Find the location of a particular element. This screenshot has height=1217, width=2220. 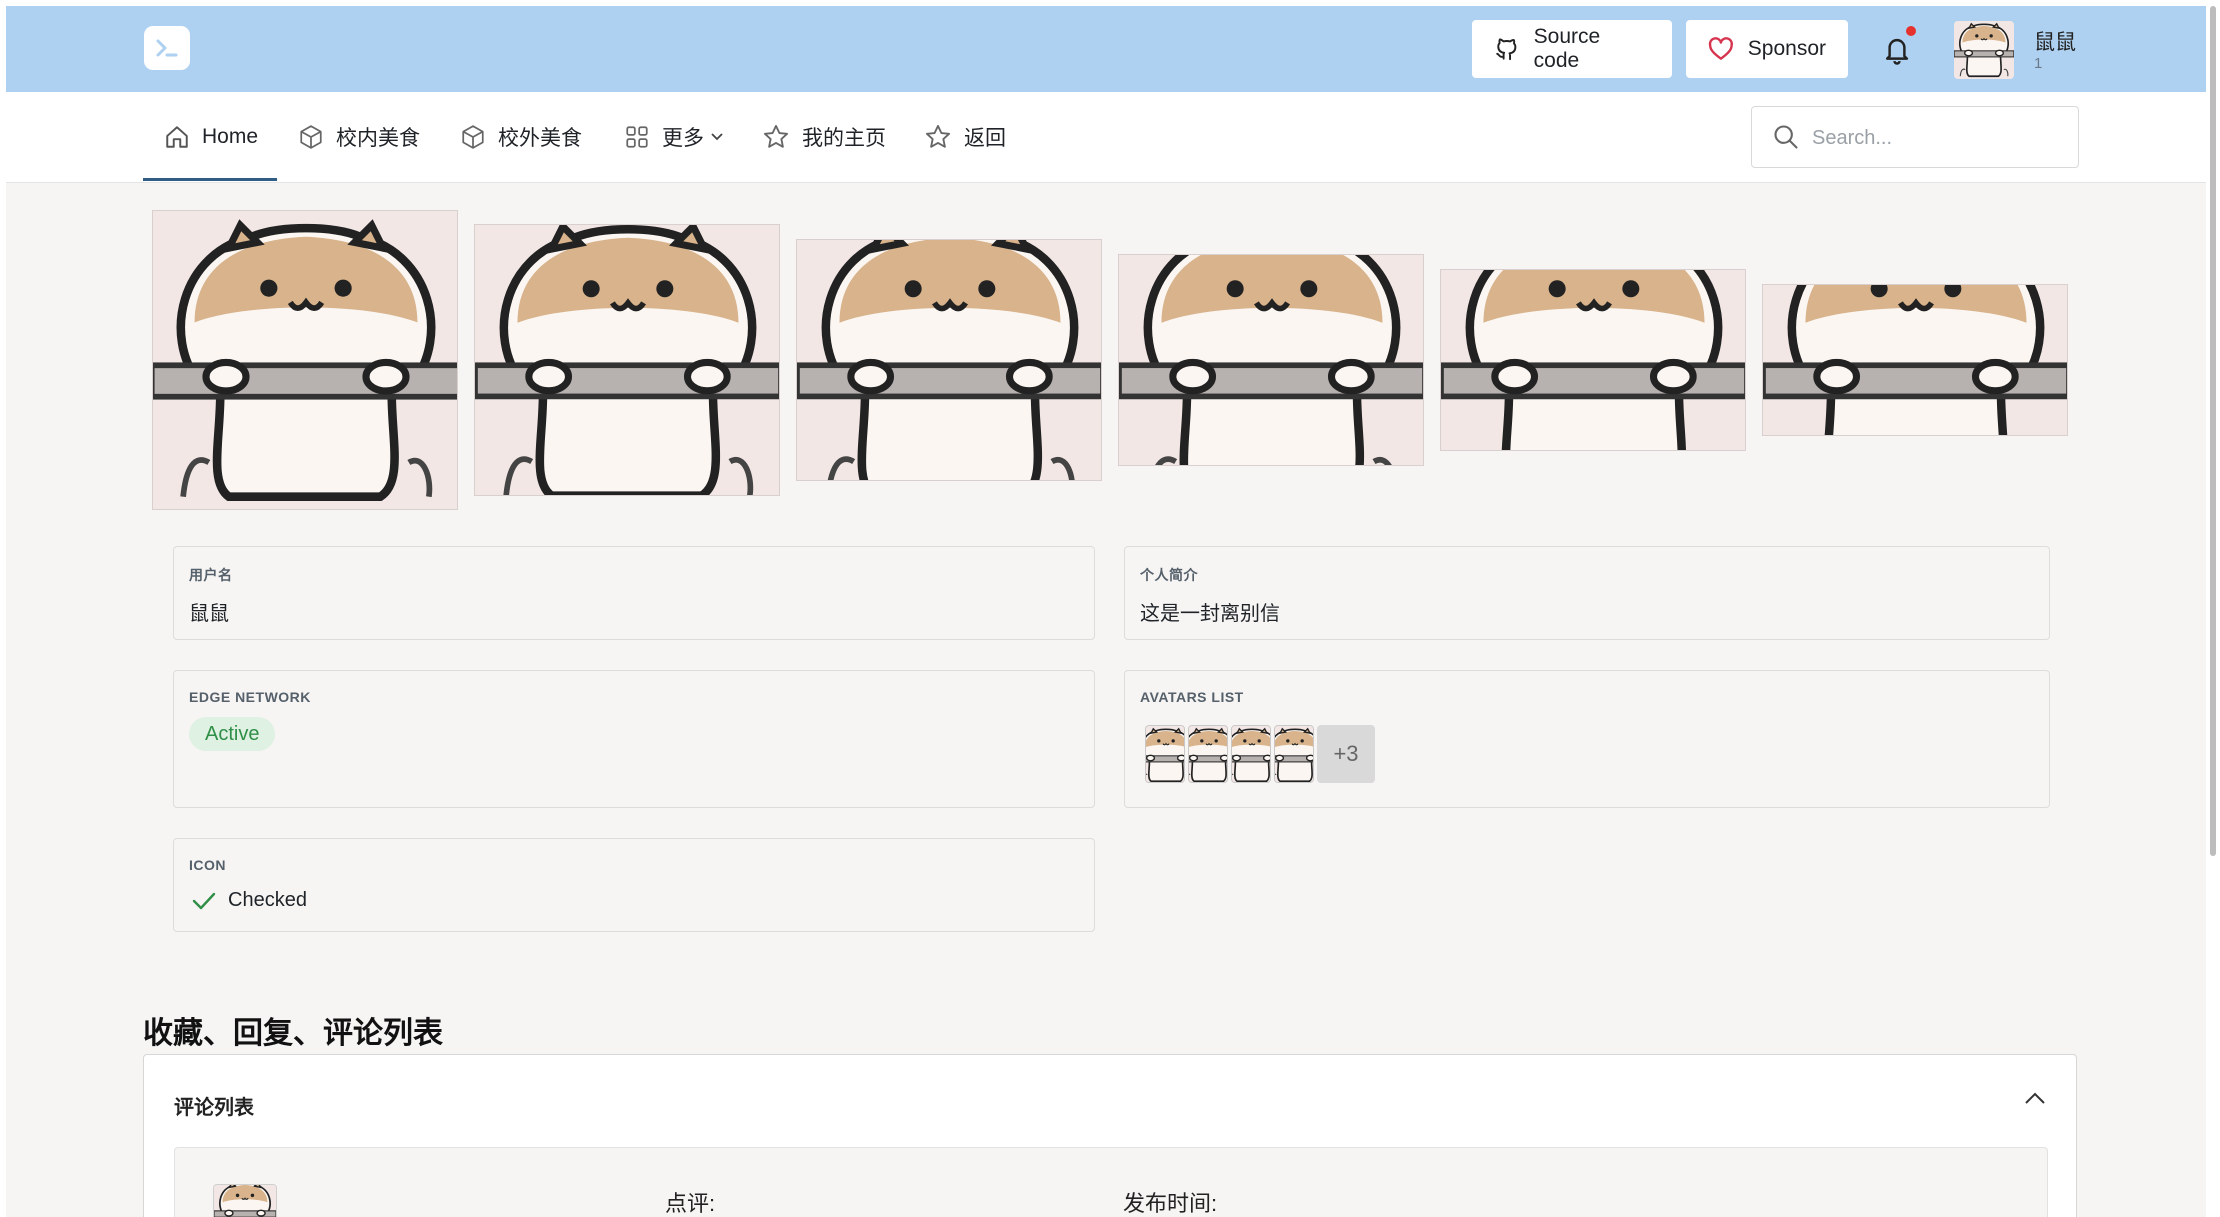

edge-network-card: EDGE NETWORK Active is located at coordinates (634, 739).